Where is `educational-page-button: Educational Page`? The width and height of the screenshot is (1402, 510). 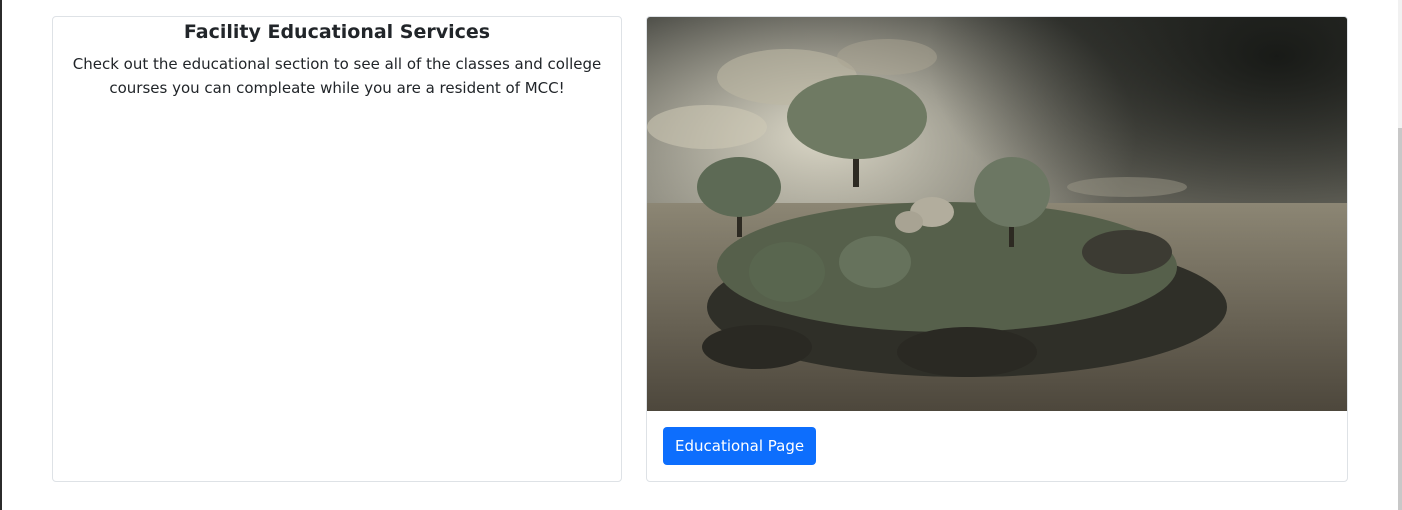 educational-page-button: Educational Page is located at coordinates (740, 446).